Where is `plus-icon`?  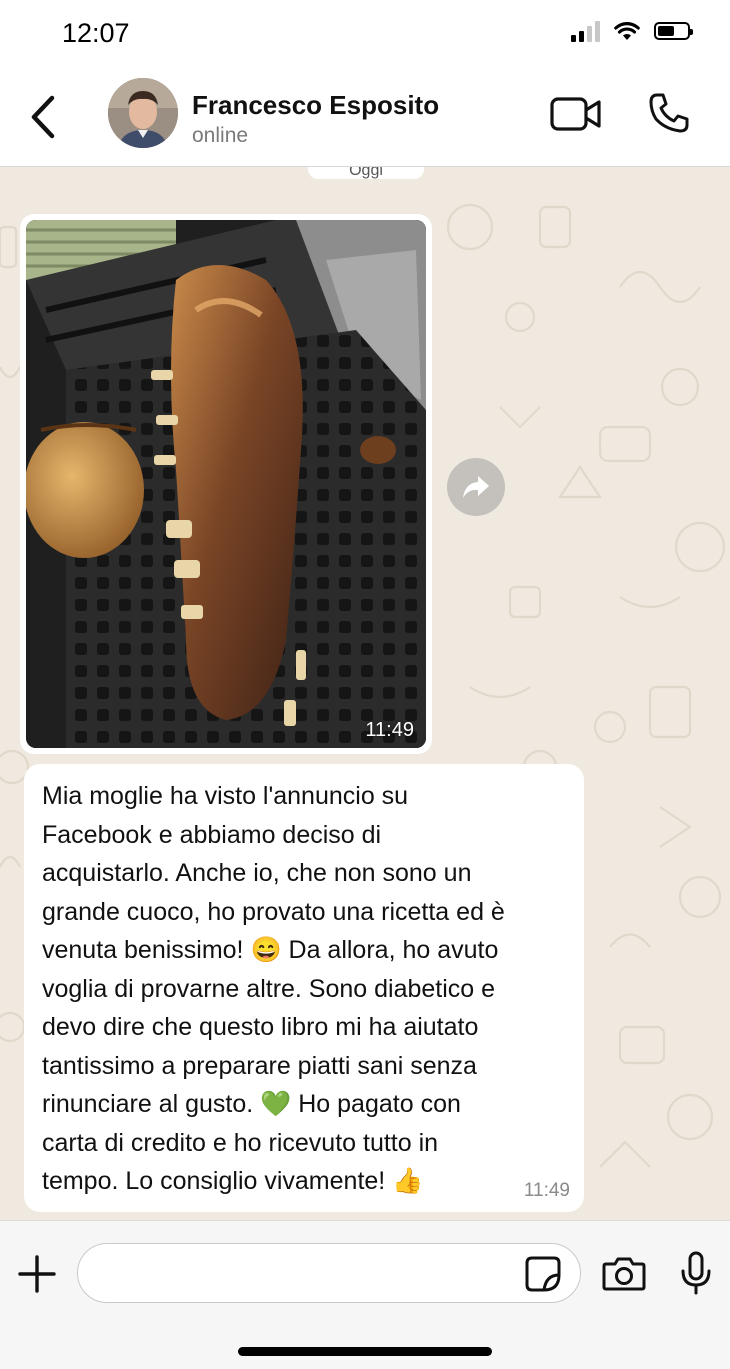 plus-icon is located at coordinates (37, 1274).